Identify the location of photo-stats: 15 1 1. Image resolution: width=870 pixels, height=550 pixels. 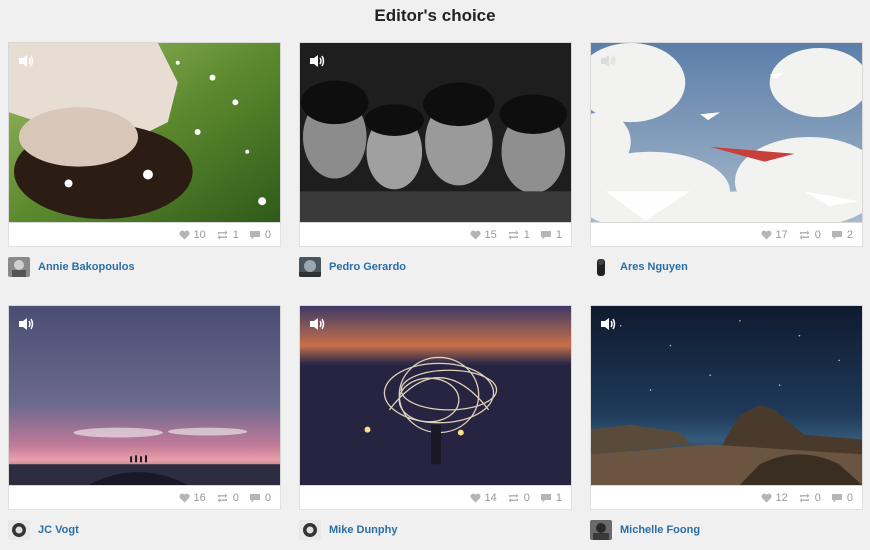
(435, 235).